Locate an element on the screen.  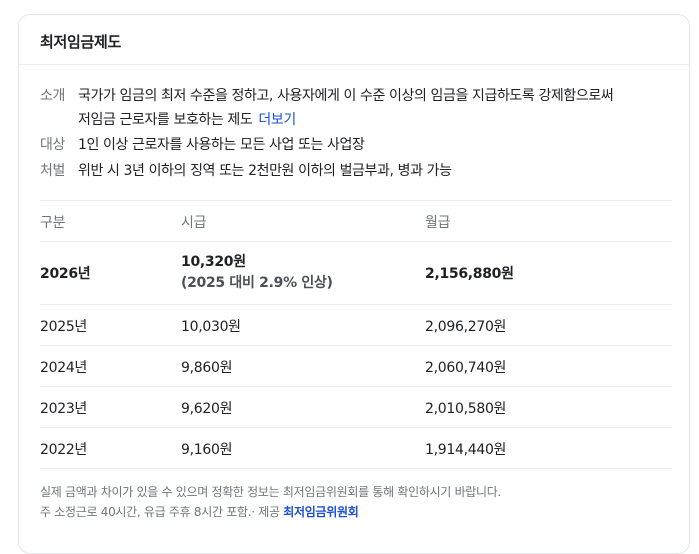
footnote-line2: 주 소정근로 40시간, 유급 주휴 8시간 포함.· 제공 is located at coordinates (160, 512).